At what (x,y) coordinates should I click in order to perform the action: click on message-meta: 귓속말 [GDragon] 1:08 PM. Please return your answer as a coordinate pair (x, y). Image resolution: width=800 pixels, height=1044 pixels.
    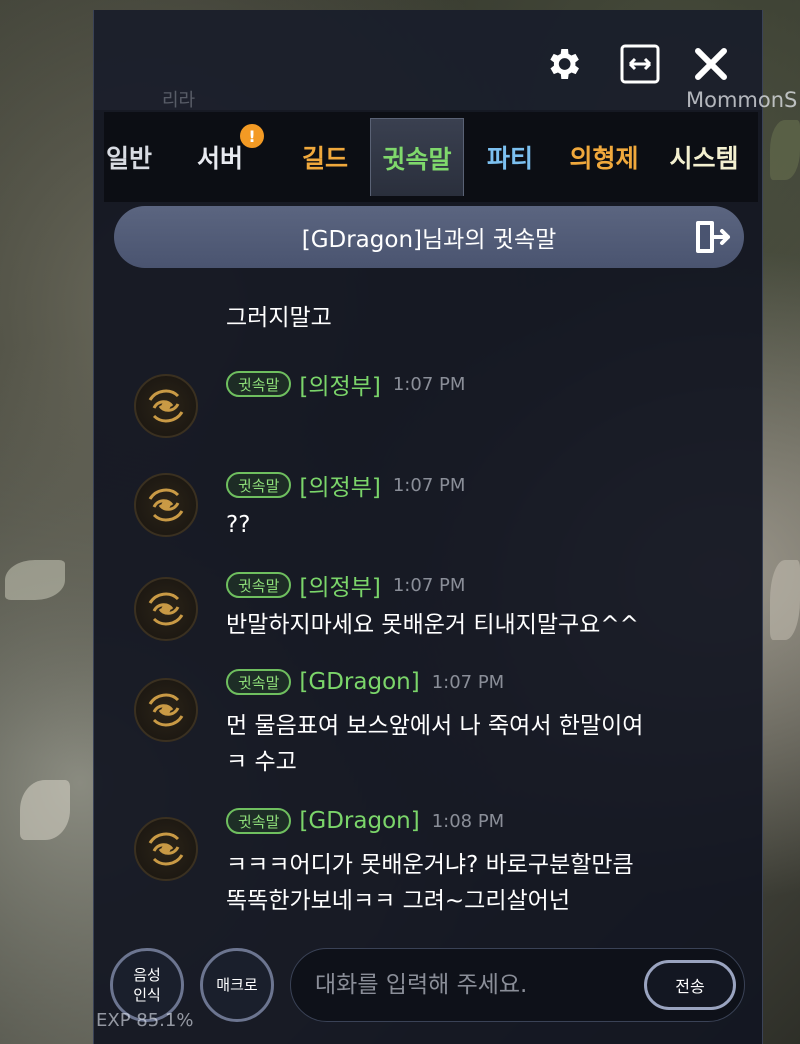
    Looking at the image, I should click on (365, 821).